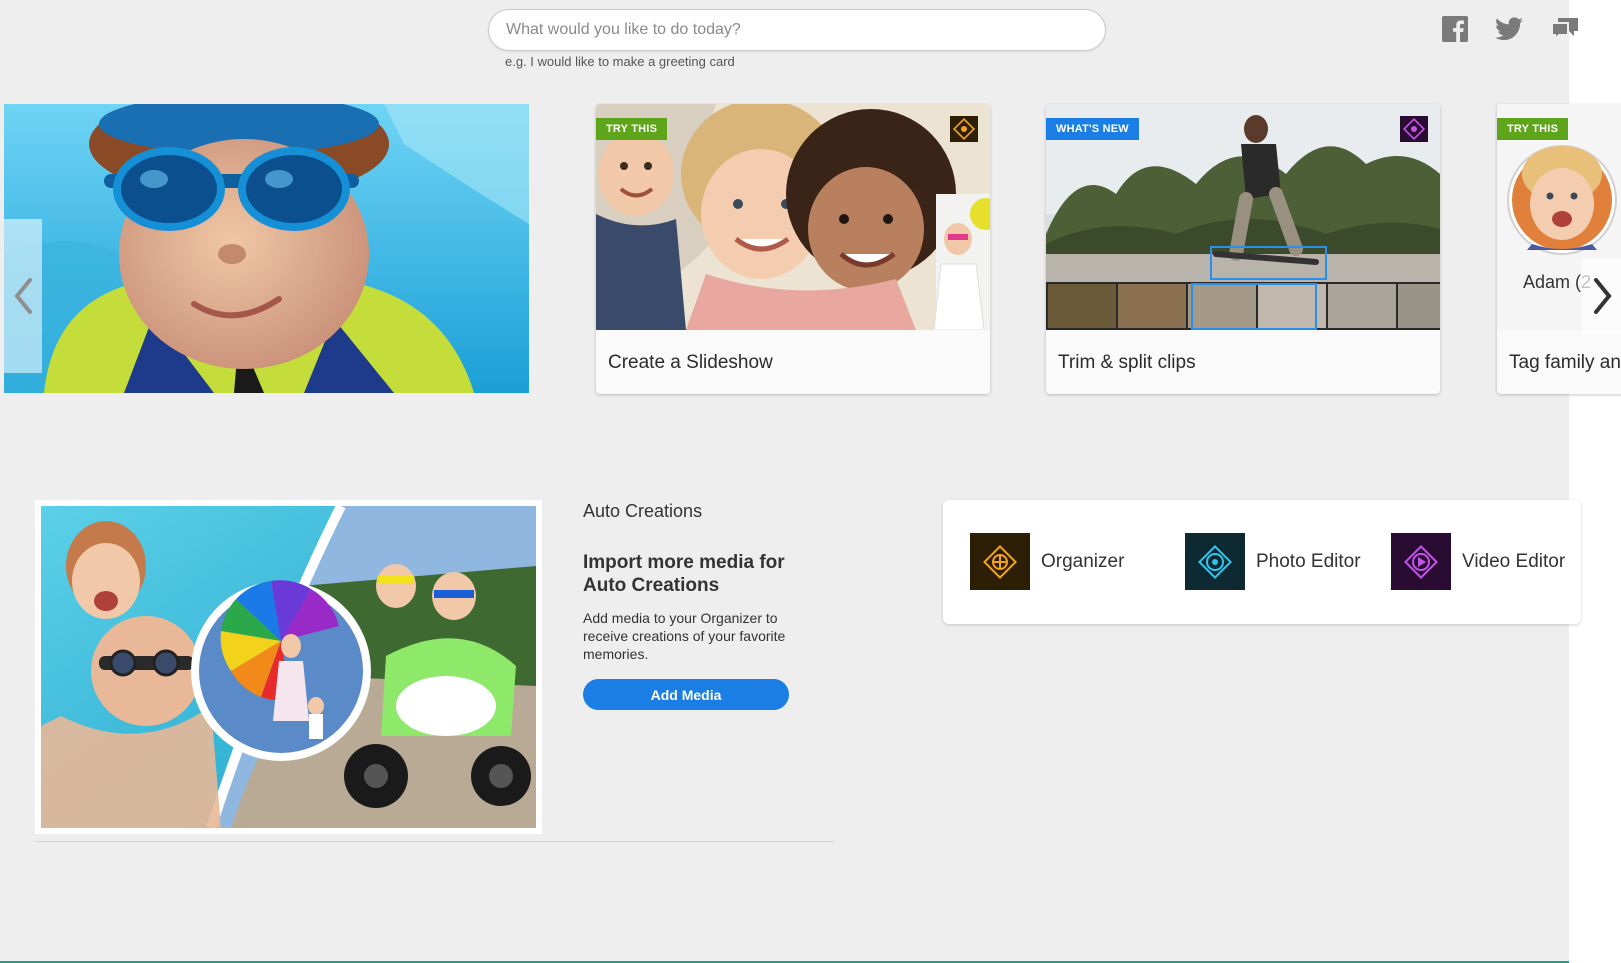 The width and height of the screenshot is (1621, 963). I want to click on app-launch-panel: Organizer Photo Editor Video Editor, so click(1262, 562).